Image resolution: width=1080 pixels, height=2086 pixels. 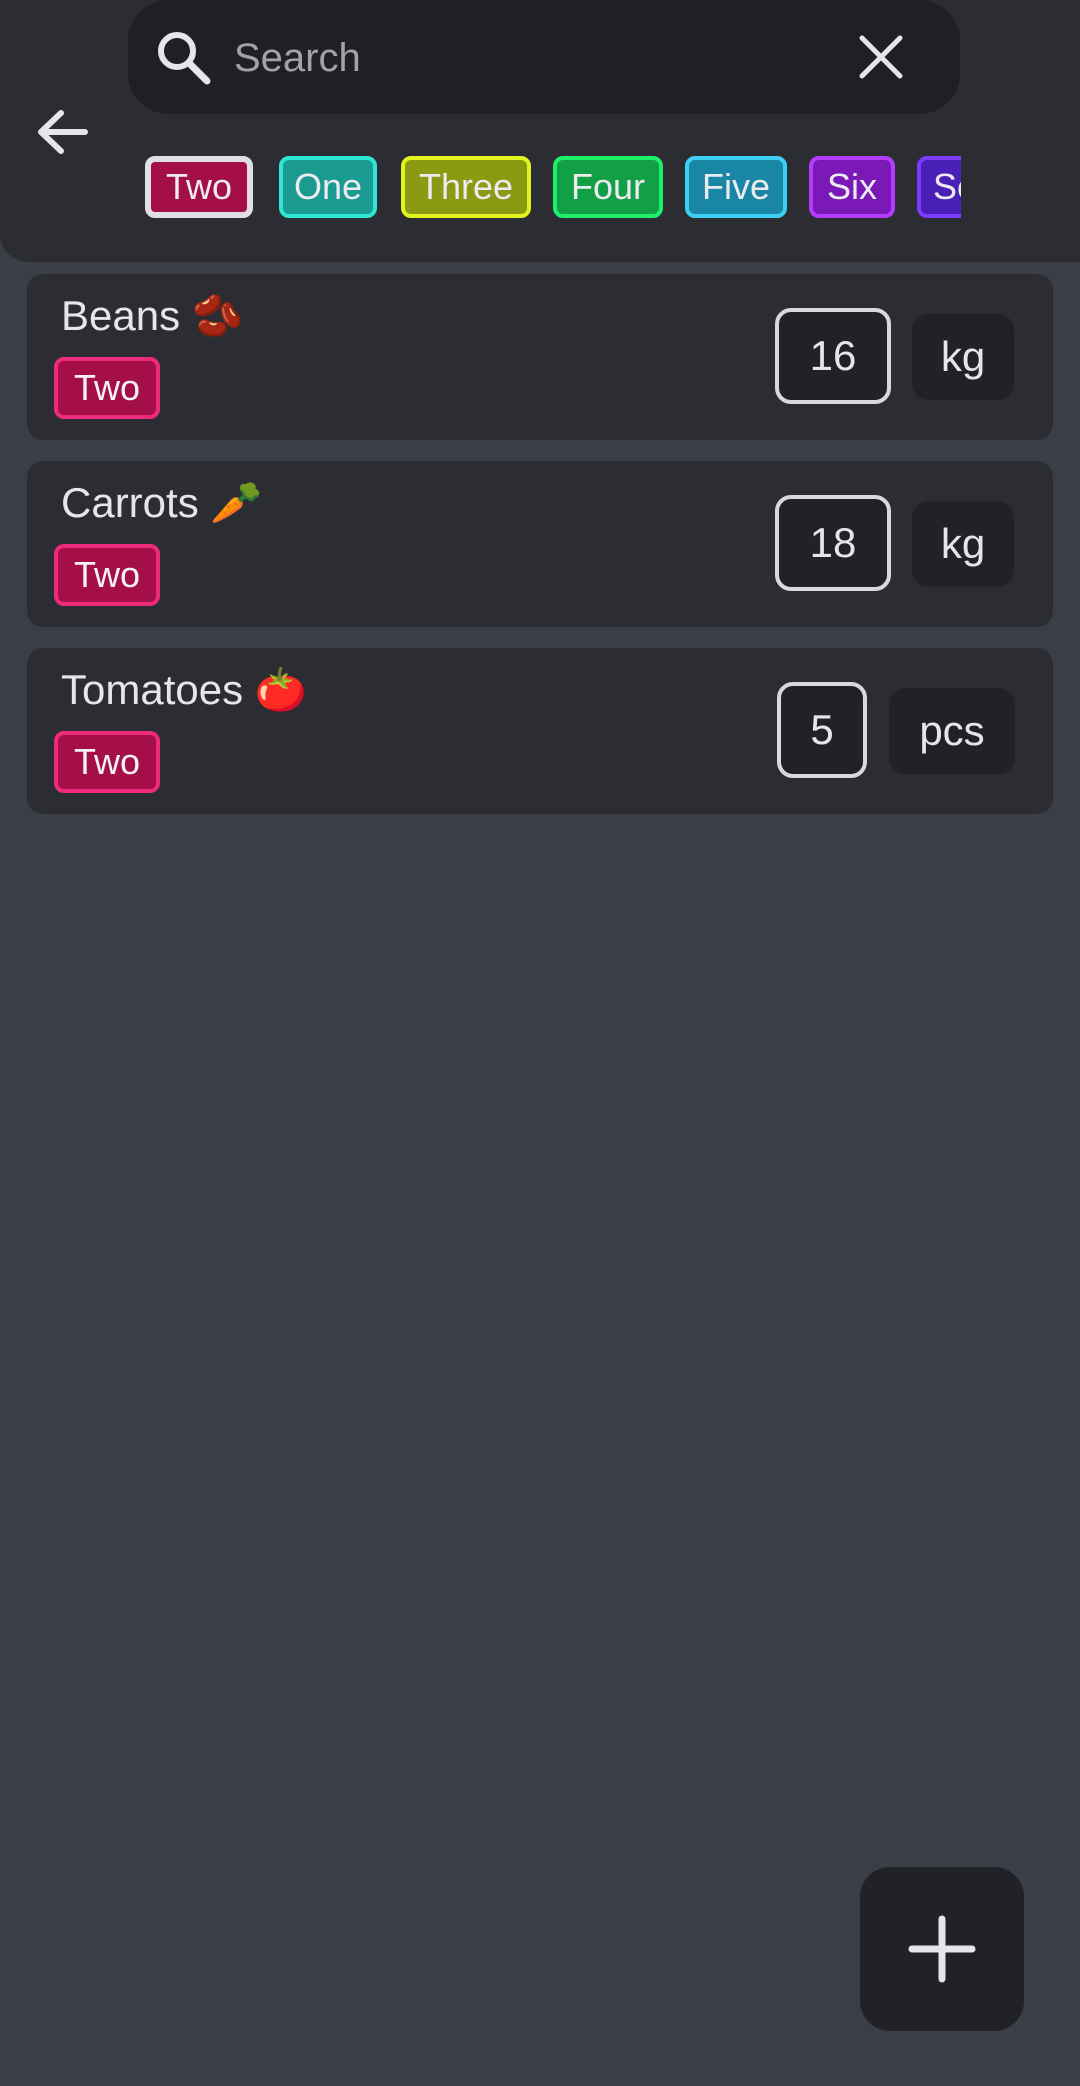 I want to click on list-item: Carrots 🥕 Two 18 kg, so click(x=540, y=544).